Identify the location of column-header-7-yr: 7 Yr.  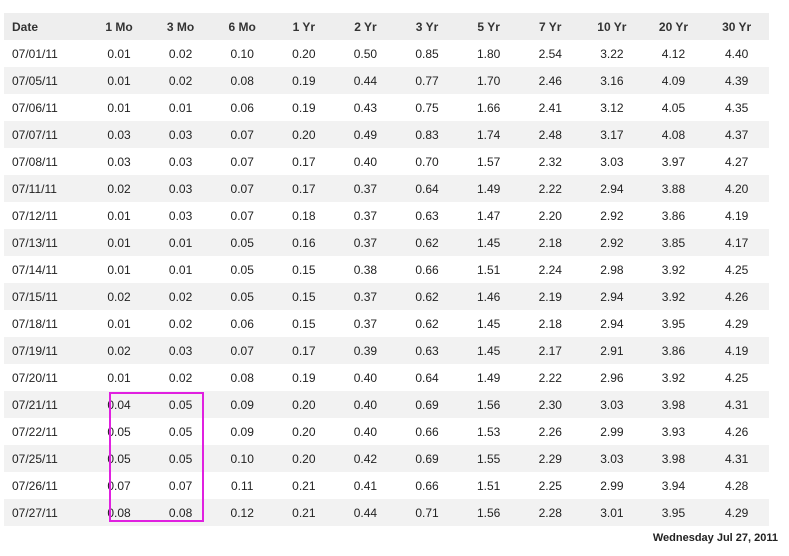
(550, 26).